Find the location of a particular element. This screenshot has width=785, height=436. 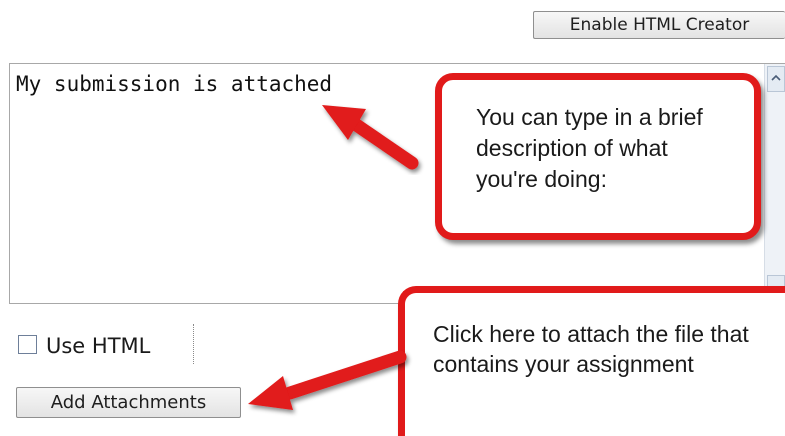

arrow-to-textarea-icon is located at coordinates (370, 137).